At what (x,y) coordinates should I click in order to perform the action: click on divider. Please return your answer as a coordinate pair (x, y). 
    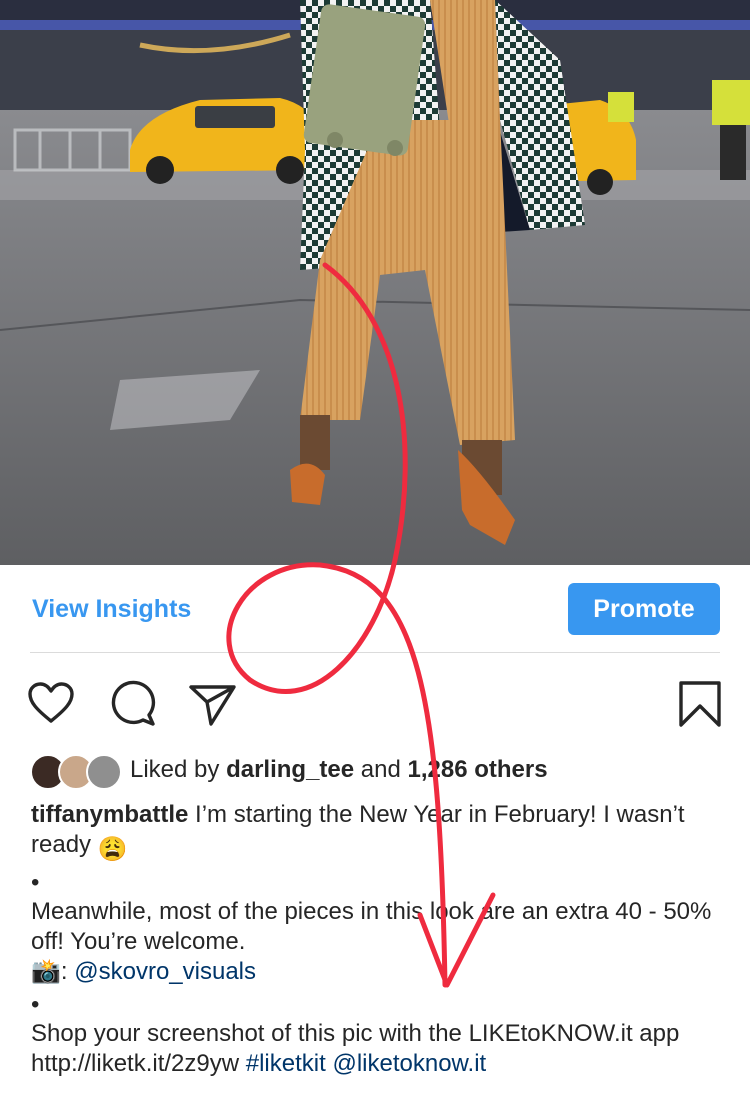
    Looking at the image, I should click on (375, 652).